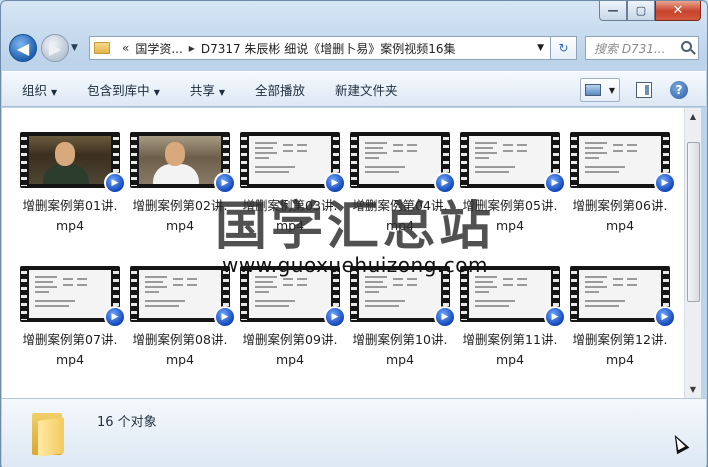  I want to click on details-pane: 16 个对象, so click(354, 432).